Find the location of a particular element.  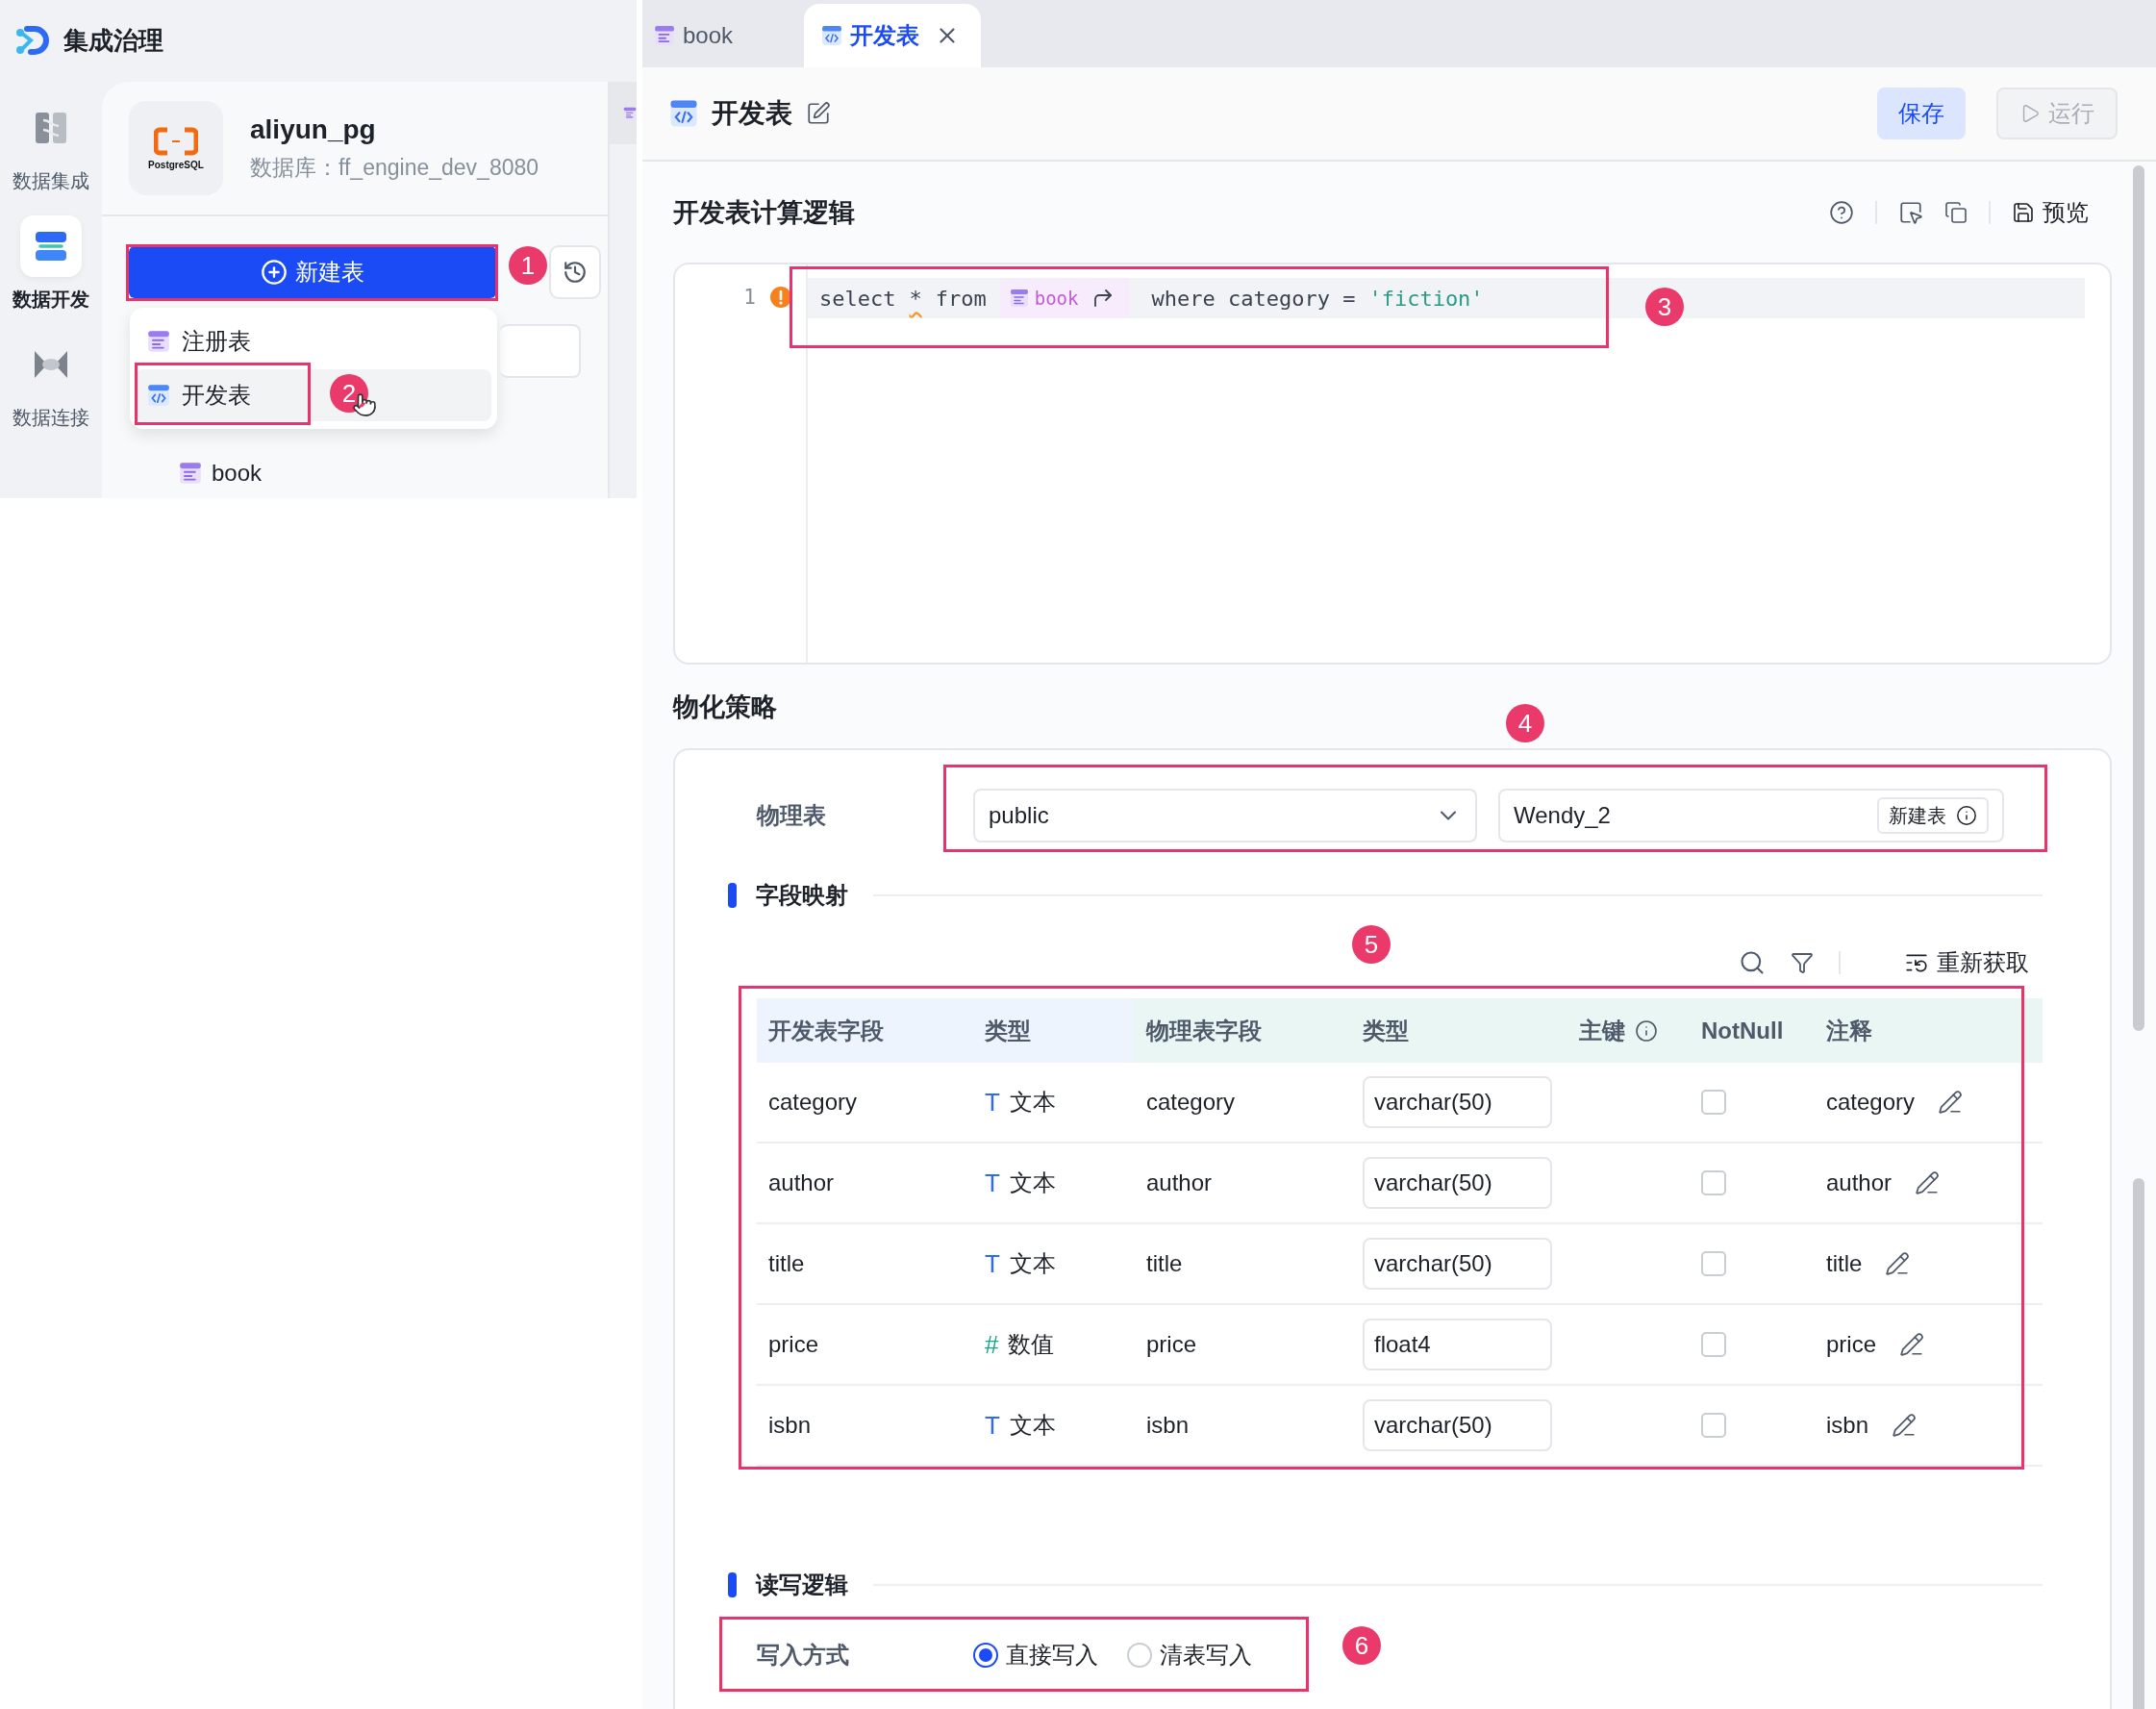

warning-icon is located at coordinates (780, 297).